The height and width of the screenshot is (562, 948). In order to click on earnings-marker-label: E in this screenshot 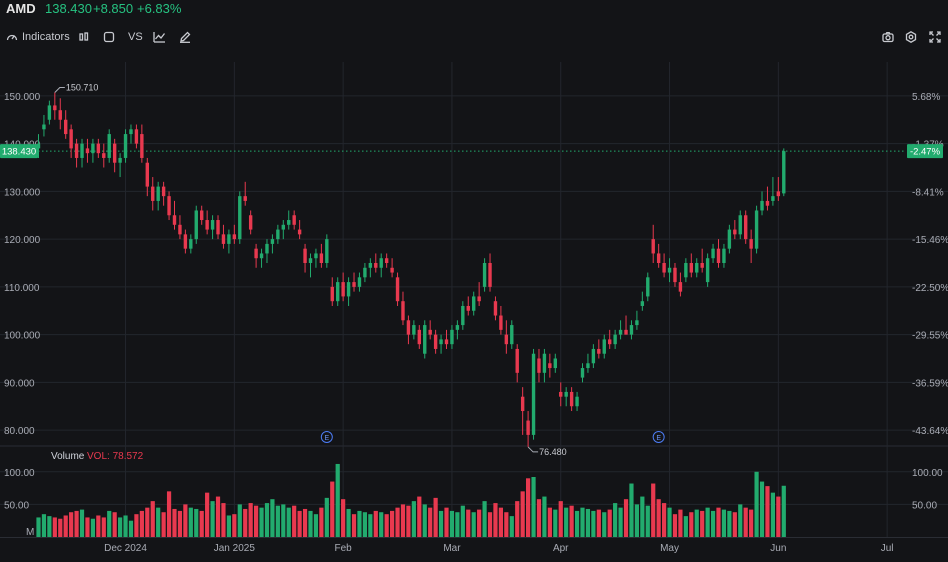, I will do `click(658, 438)`.